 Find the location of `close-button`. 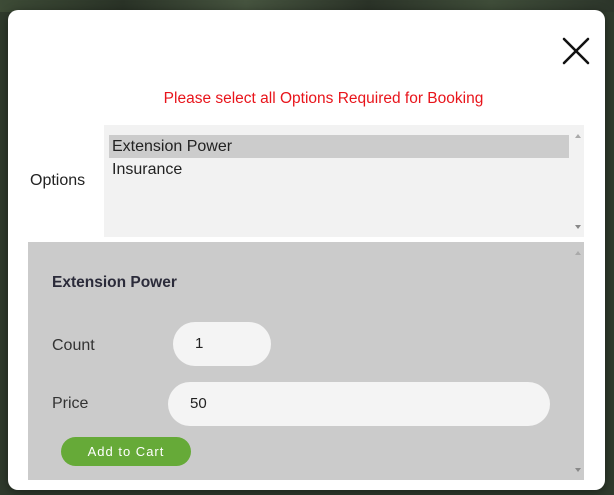

close-button is located at coordinates (576, 51).